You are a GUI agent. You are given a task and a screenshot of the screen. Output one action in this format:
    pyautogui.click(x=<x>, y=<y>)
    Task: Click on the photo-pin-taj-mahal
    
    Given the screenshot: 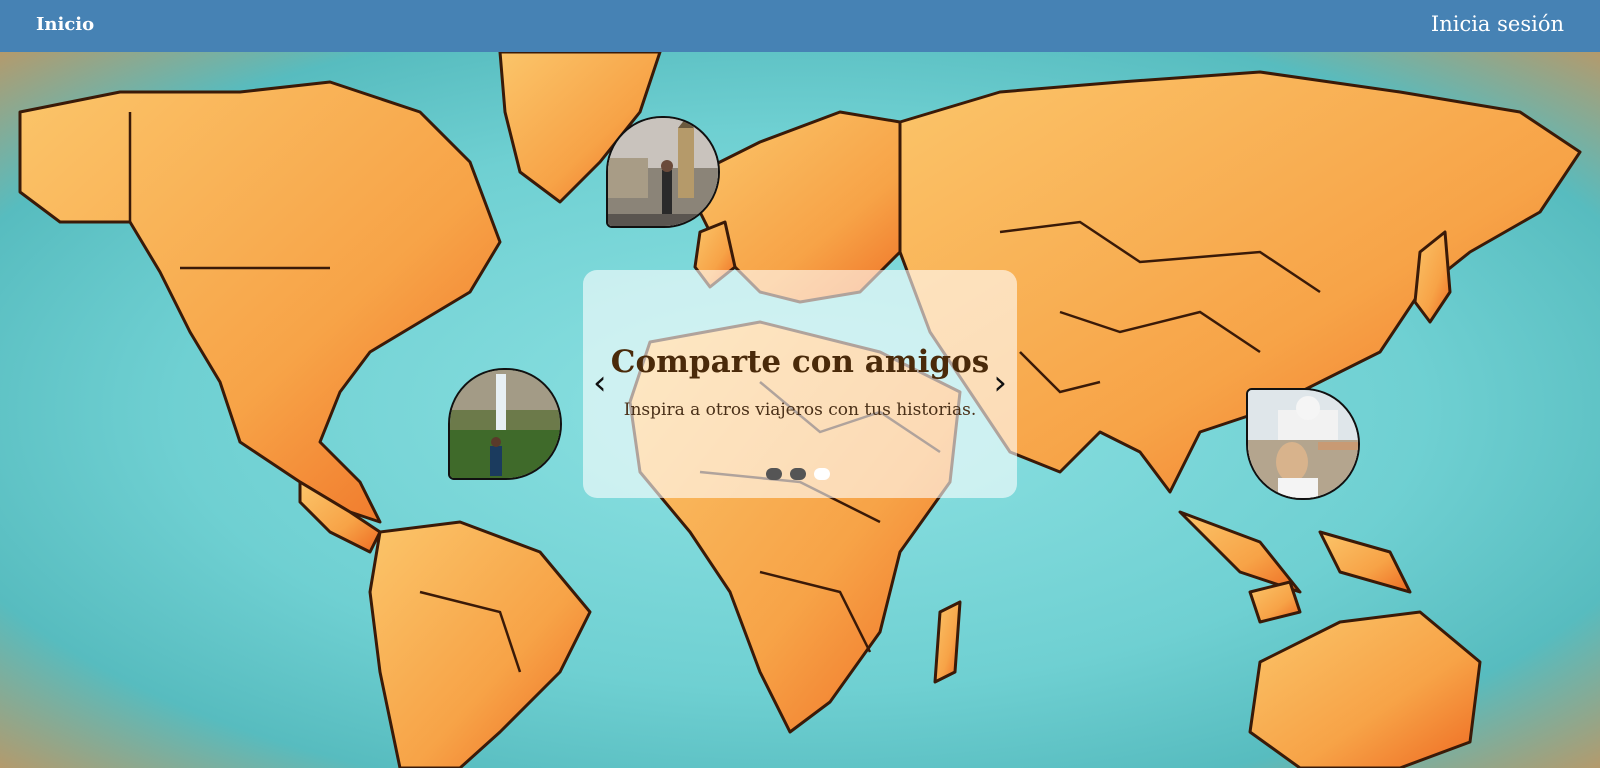 What is the action you would take?
    pyautogui.click(x=1303, y=444)
    